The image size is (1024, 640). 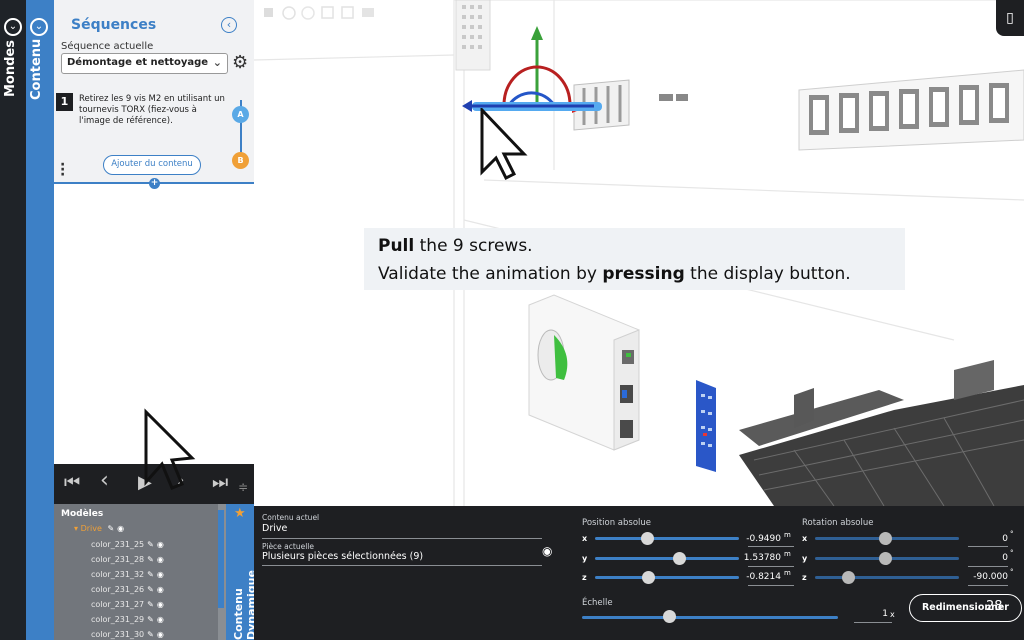 I want to click on gear-icon: ⚙, so click(x=240, y=63).